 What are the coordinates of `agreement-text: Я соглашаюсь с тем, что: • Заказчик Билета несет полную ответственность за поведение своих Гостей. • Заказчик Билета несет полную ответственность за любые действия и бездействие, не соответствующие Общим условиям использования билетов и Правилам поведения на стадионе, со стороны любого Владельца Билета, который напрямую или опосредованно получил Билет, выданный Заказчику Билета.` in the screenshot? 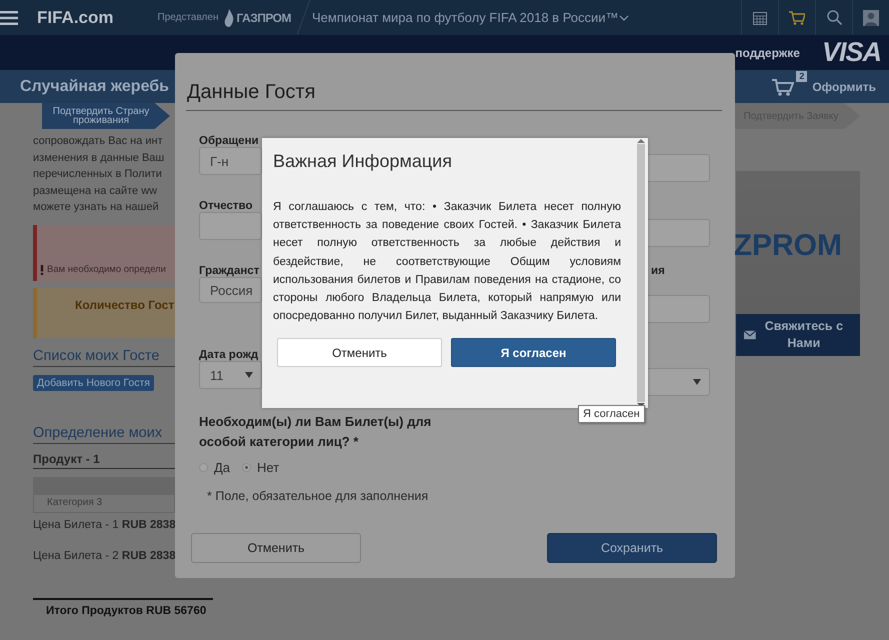 It's located at (447, 262).